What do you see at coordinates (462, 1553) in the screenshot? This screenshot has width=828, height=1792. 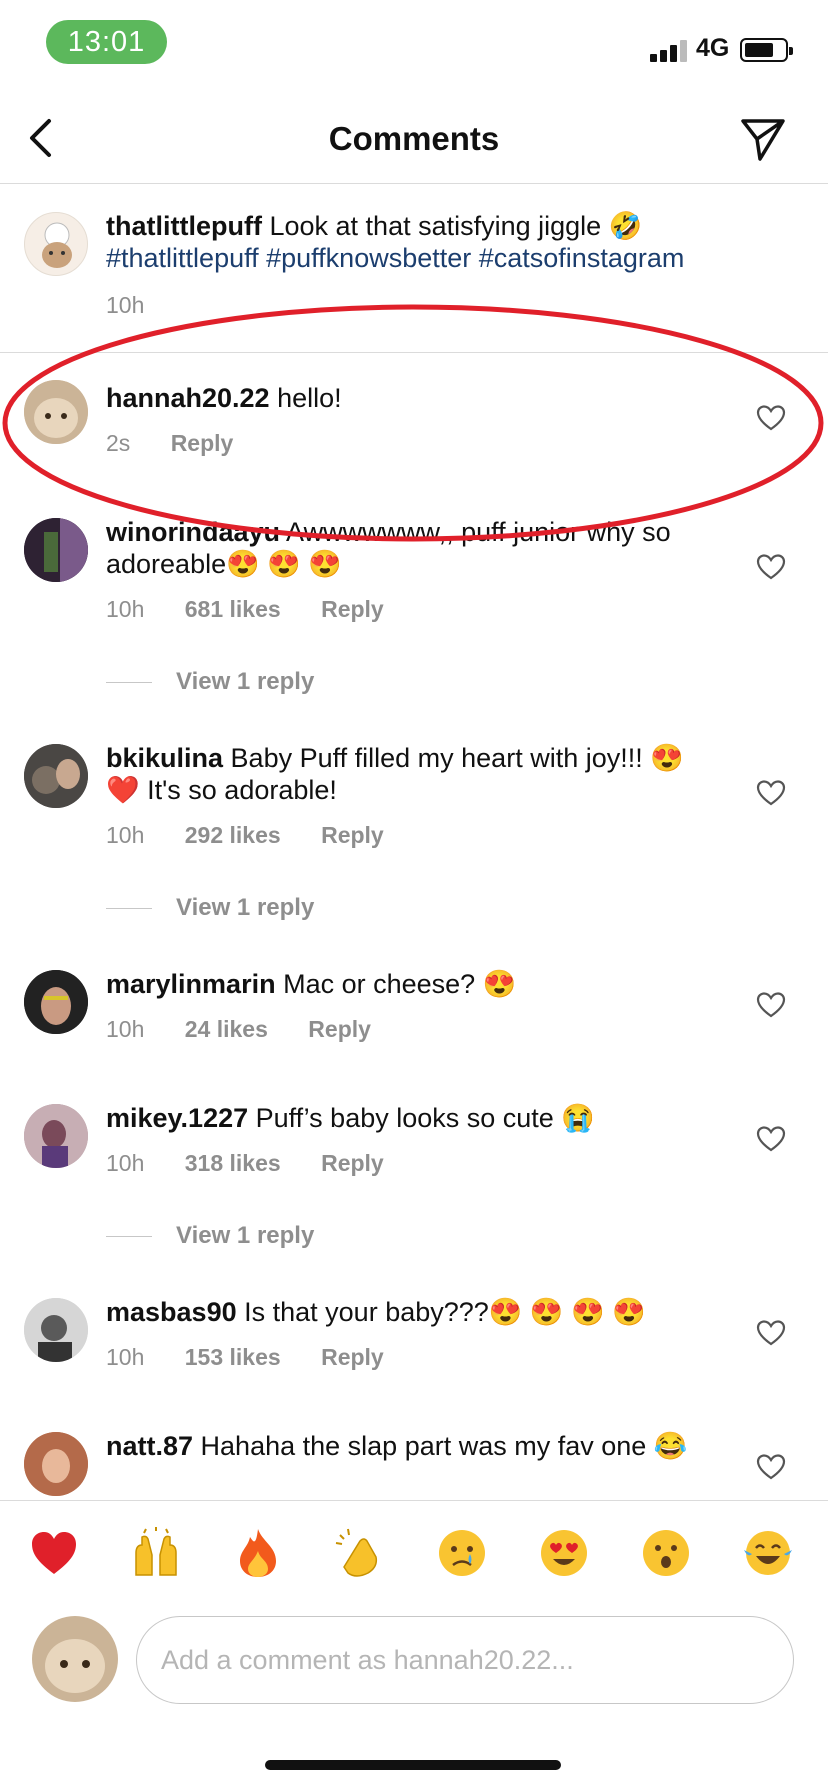 I see `reaction-crying-face-emoji` at bounding box center [462, 1553].